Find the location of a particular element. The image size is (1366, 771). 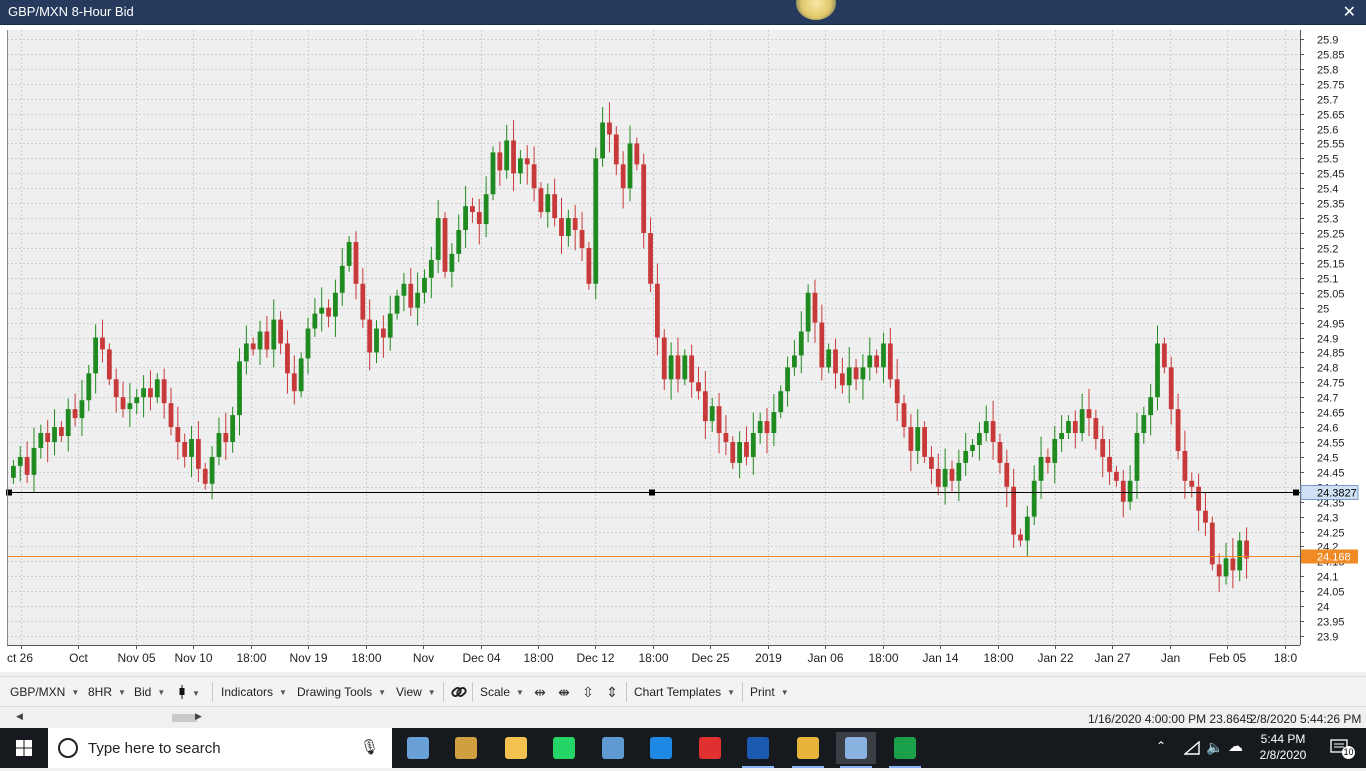

fxchoice-icon is located at coordinates (758, 748).